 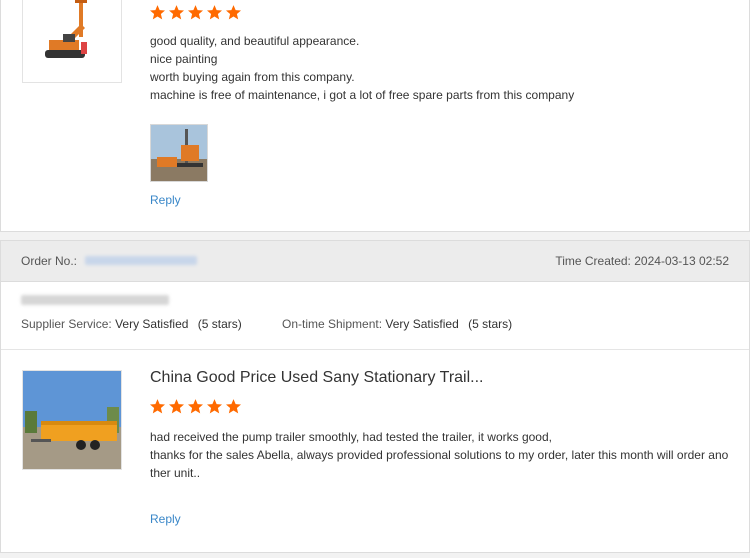 I want to click on drilling-rig-photo-icon, so click(x=179, y=153).